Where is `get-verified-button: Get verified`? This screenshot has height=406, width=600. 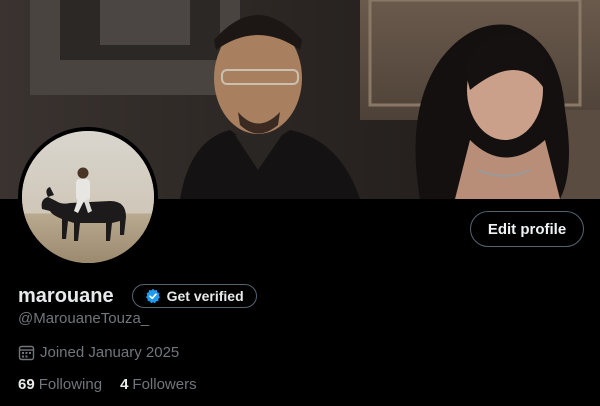 get-verified-button: Get verified is located at coordinates (194, 296).